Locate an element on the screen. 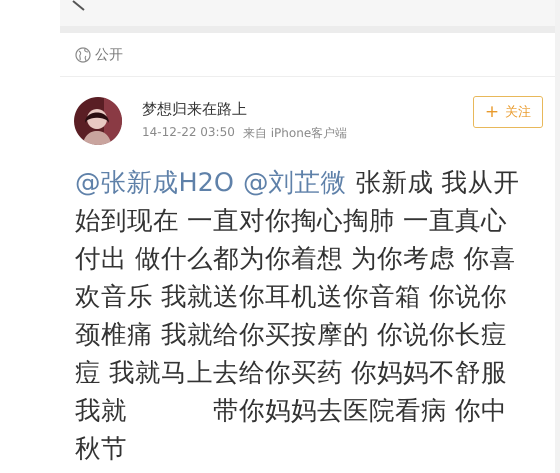 The height and width of the screenshot is (473, 560). post-text: 我就 is located at coordinates (101, 411).